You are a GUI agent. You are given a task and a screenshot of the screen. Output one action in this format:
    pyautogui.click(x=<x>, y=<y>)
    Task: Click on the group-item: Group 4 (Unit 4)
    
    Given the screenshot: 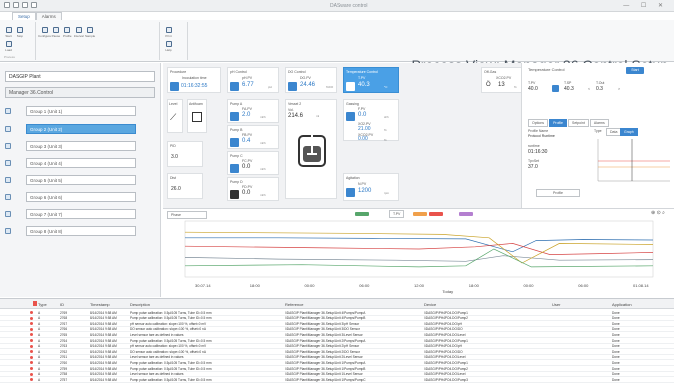 What is the action you would take?
    pyautogui.click(x=80, y=163)
    